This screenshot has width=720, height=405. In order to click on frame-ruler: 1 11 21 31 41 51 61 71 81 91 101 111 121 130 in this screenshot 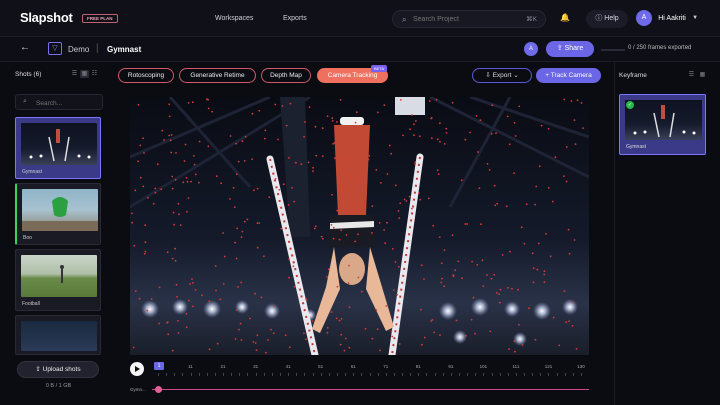, I will do `click(370, 370)`.